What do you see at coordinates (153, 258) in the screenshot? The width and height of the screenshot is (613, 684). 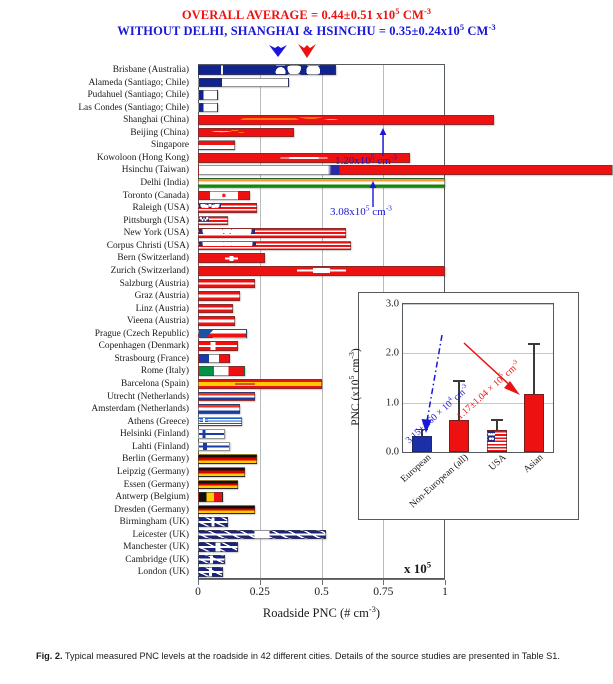 I see `city-label: Bern (Switzerland)` at bounding box center [153, 258].